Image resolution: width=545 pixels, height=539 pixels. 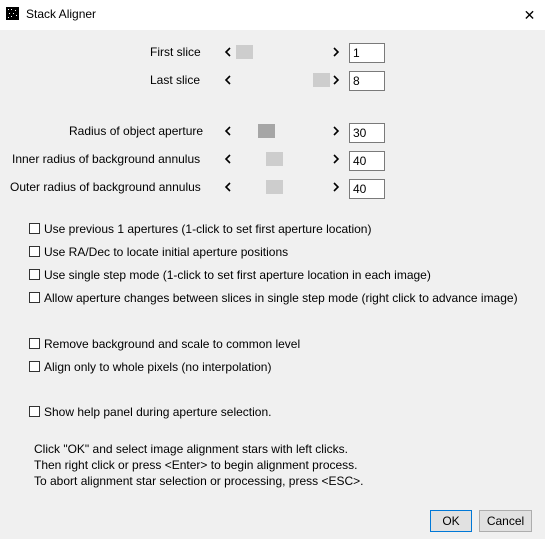 I want to click on show-help-panel-checkbox, so click(x=34, y=411).